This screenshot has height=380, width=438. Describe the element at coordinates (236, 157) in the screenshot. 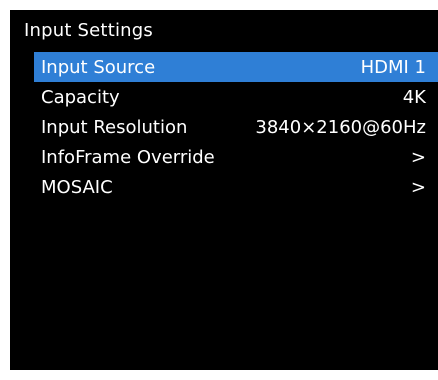

I see `menu-item-infoframe-override: InfoFrame Override >` at that location.